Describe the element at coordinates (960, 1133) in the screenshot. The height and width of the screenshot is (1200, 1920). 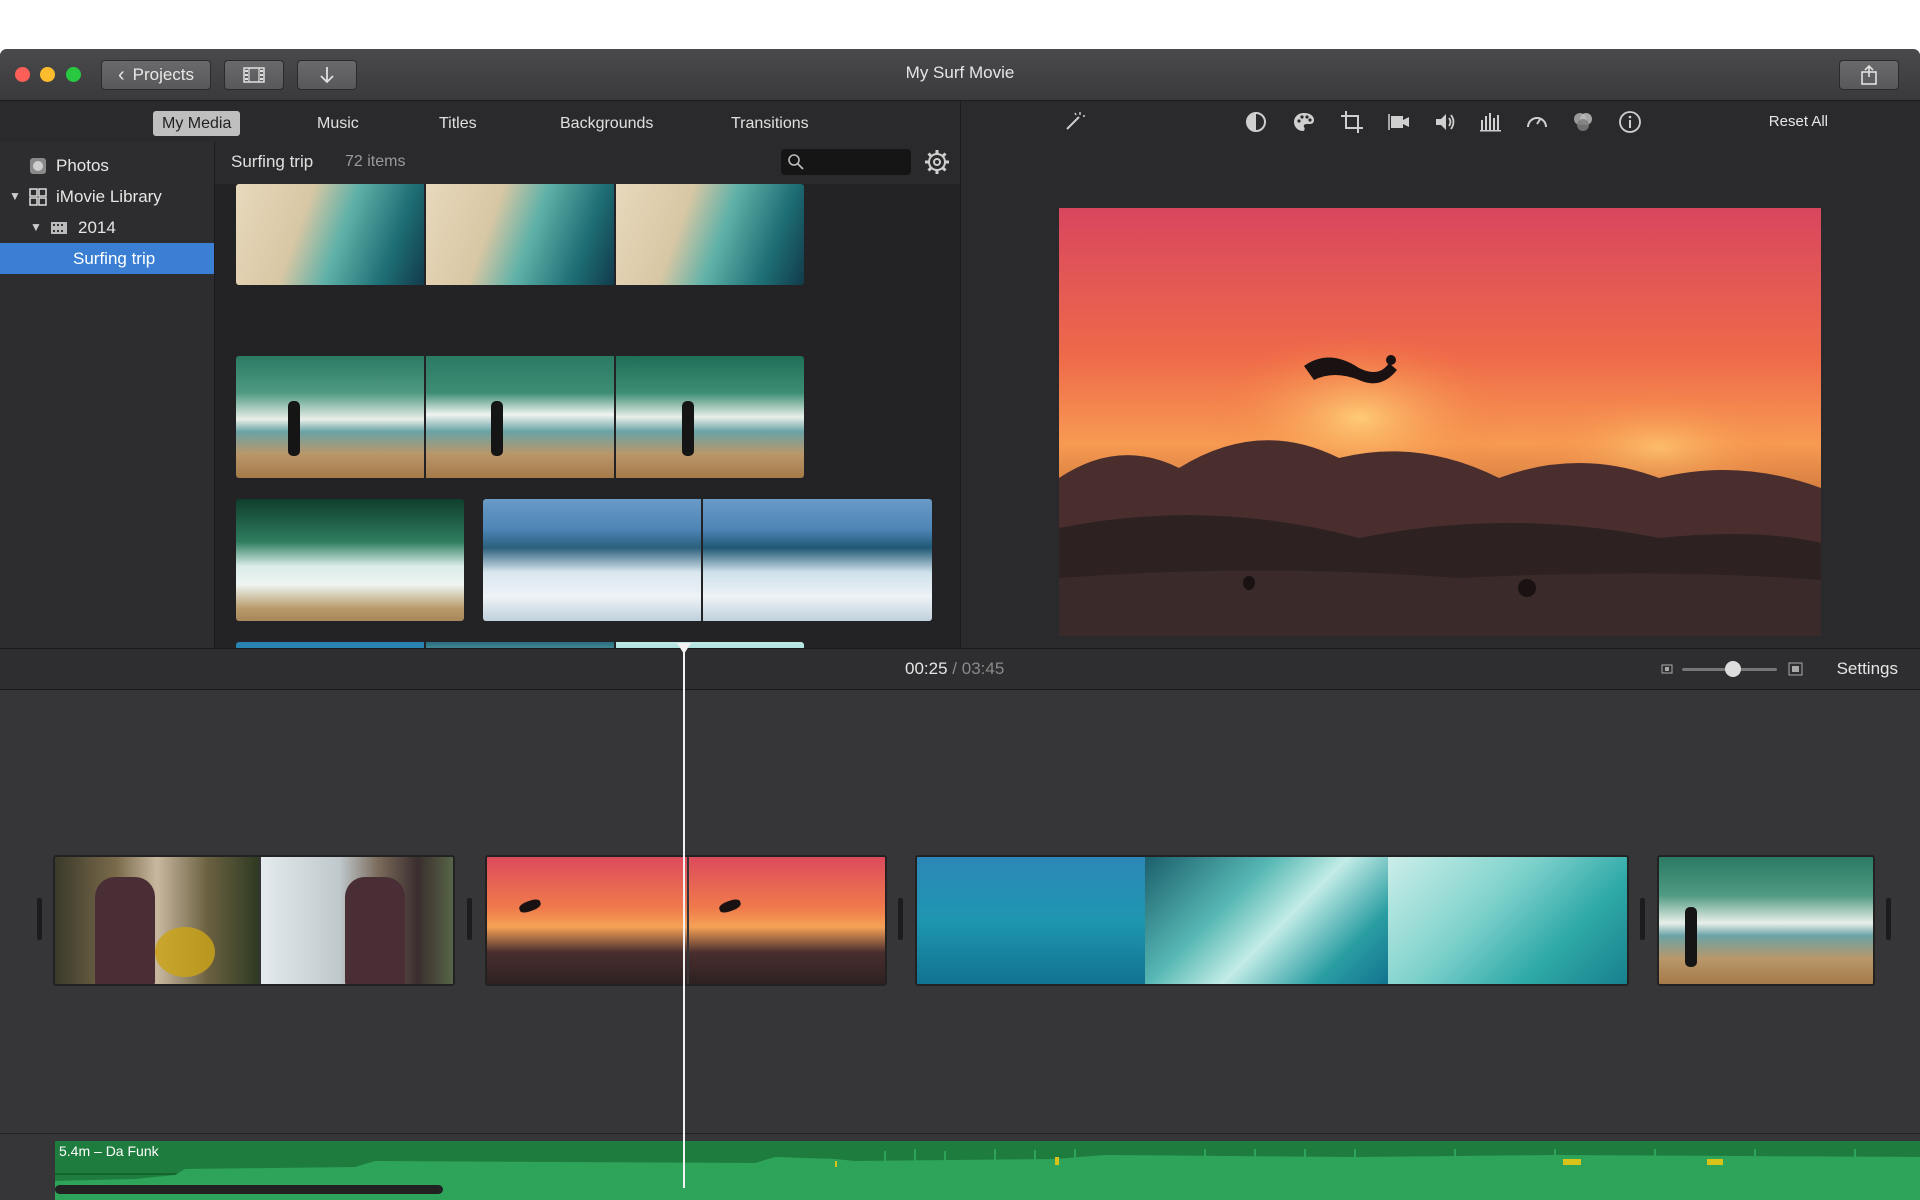
I see `audio-separator` at that location.